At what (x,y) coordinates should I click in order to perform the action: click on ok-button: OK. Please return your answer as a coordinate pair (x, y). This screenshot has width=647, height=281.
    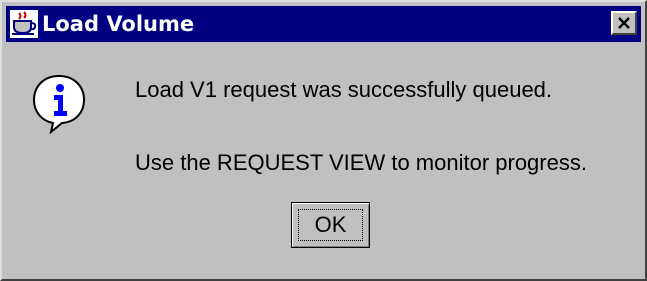
    Looking at the image, I should click on (330, 225).